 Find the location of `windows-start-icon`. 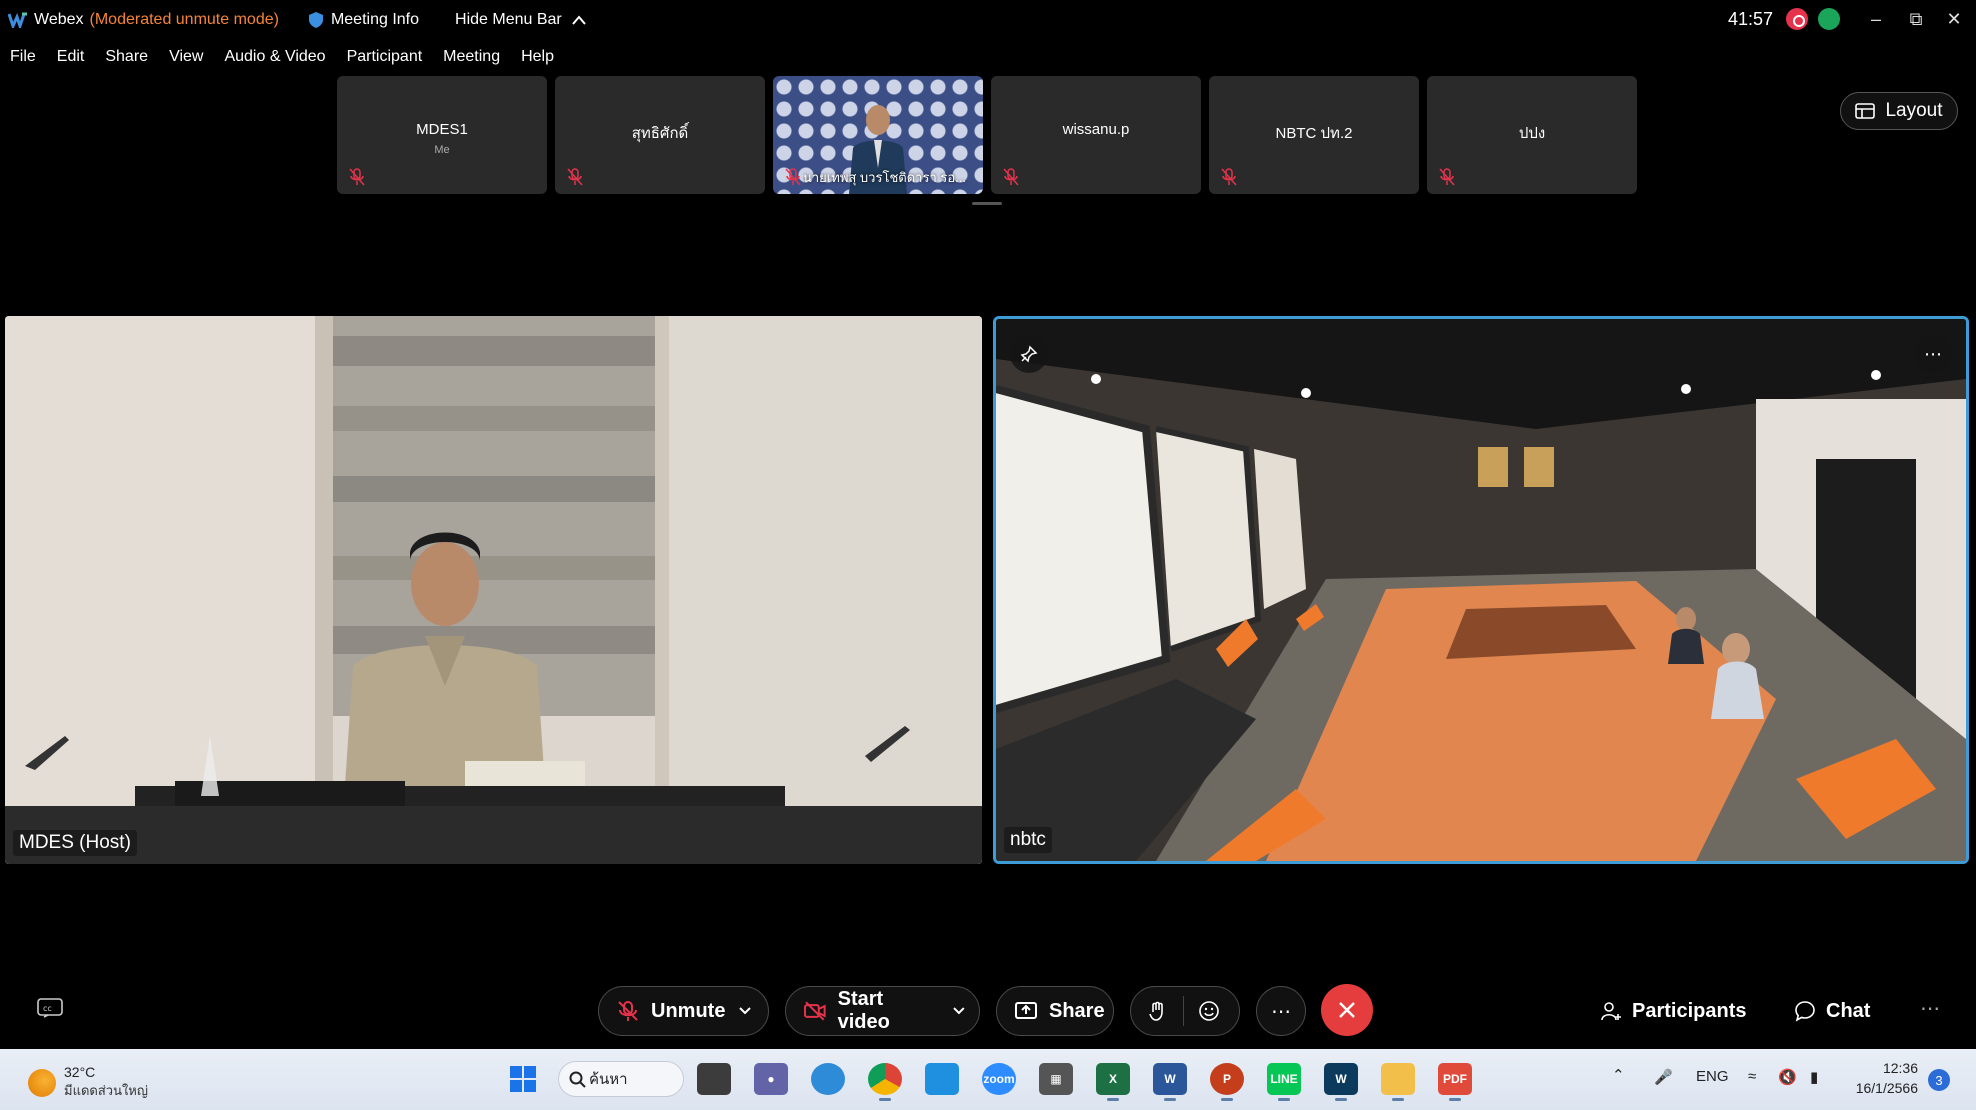

windows-start-icon is located at coordinates (523, 1079).